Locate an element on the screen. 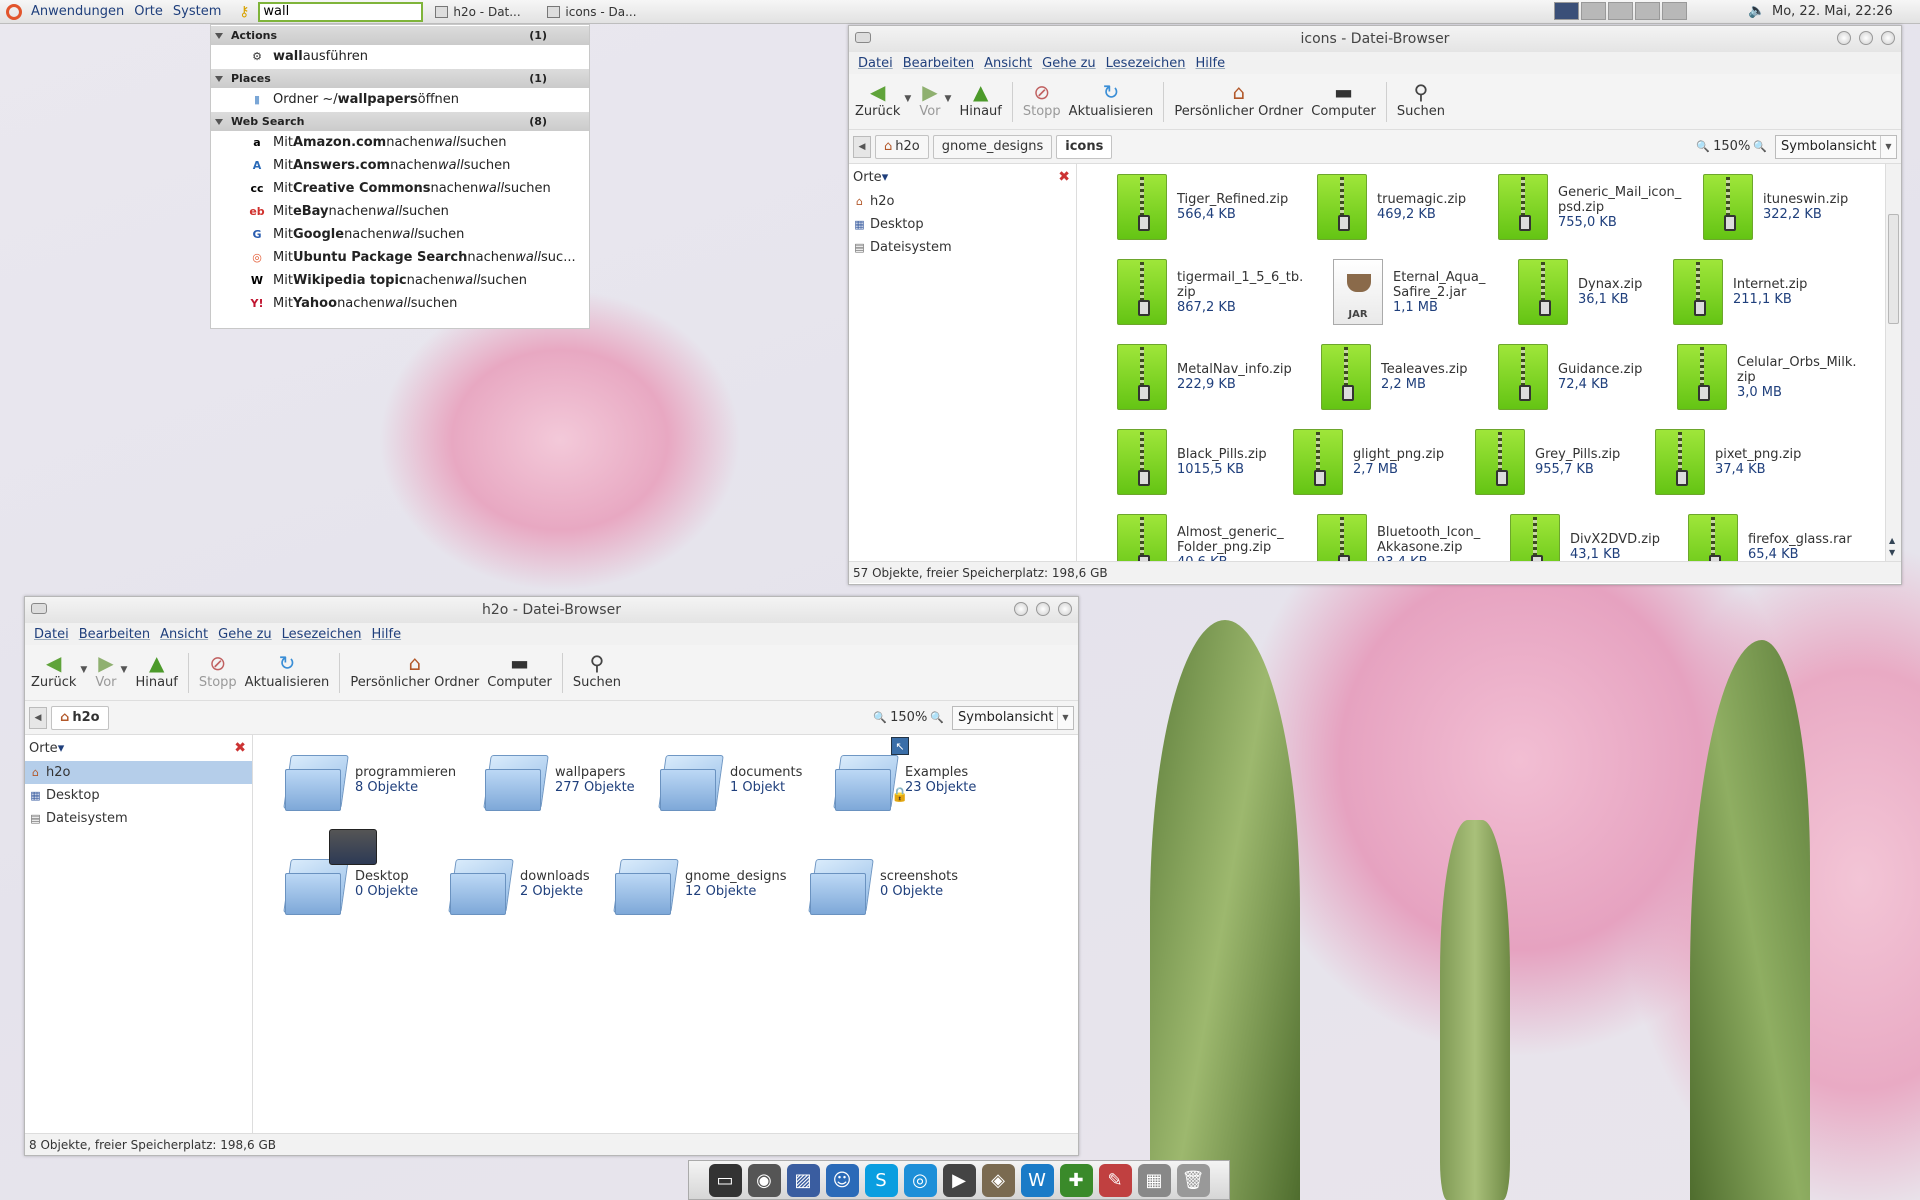 The image size is (1920, 1200). breadcrumb-gnome-designs: gnome_designs is located at coordinates (992, 146).